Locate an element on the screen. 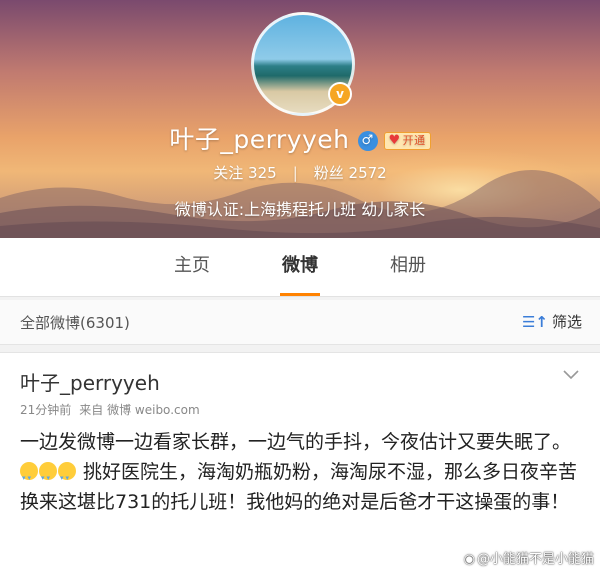  tab-home: 主页 is located at coordinates (192, 267).